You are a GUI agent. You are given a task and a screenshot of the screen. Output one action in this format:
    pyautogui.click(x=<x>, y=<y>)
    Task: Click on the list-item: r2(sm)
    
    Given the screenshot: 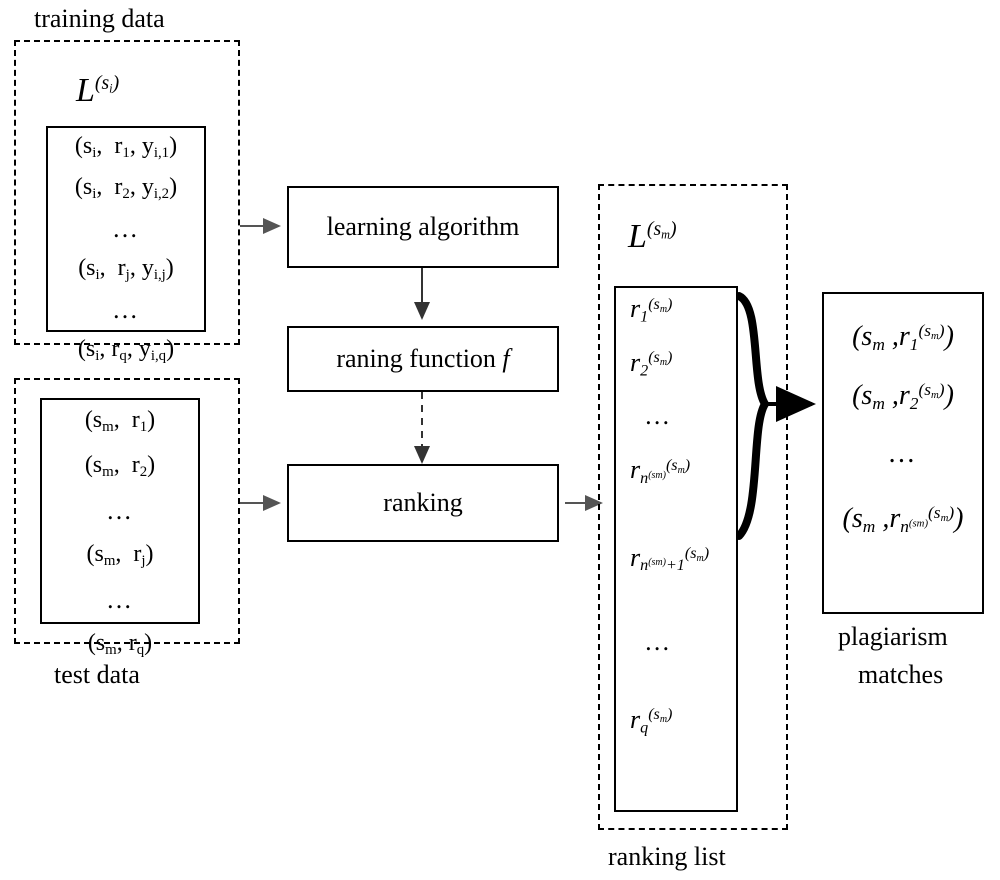 What is the action you would take?
    pyautogui.click(x=651, y=363)
    